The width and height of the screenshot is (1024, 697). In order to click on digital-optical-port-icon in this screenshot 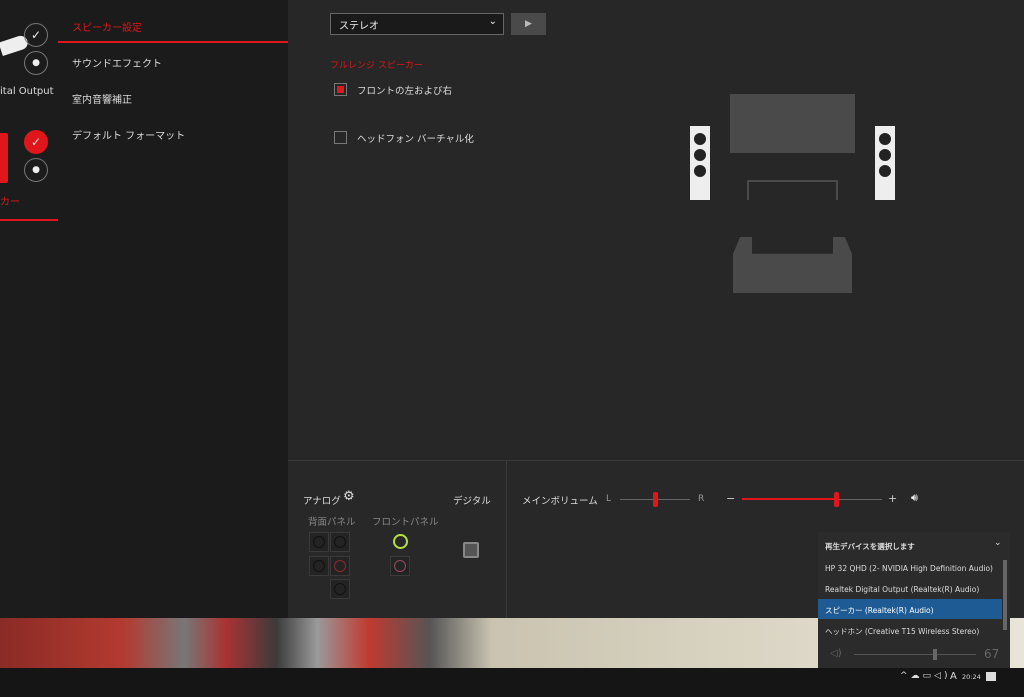, I will do `click(471, 550)`.